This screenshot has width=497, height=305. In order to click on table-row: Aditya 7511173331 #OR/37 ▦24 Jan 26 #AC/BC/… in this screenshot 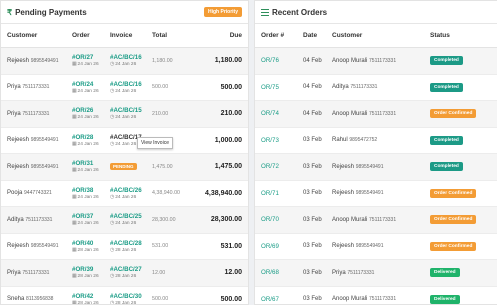, I will do `click(124, 220)`.